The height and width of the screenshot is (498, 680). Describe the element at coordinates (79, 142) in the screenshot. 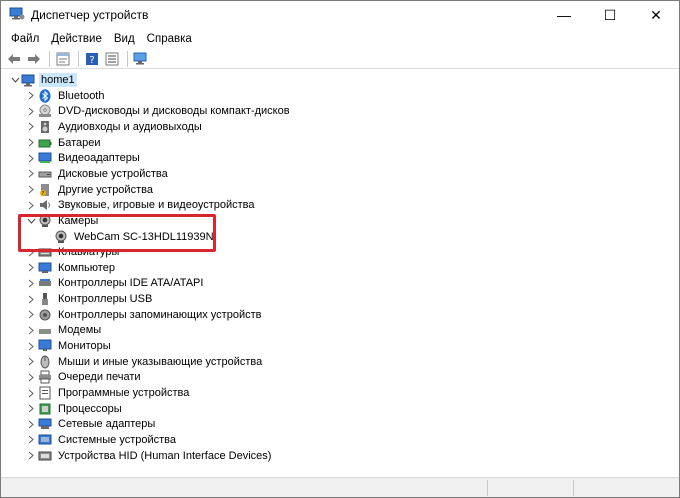

I see `tree-item-label: Батареи` at that location.